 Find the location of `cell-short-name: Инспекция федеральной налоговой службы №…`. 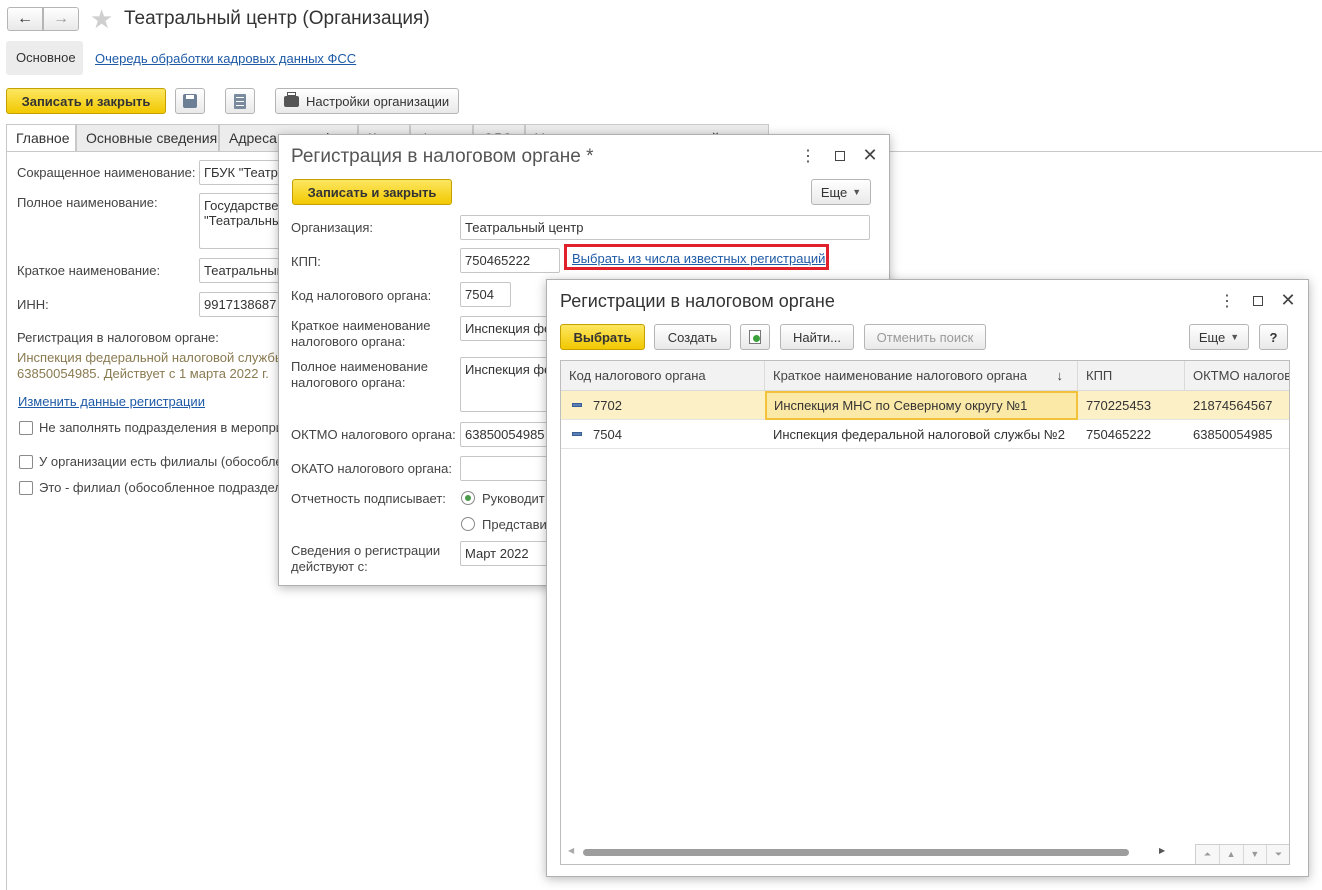

cell-short-name: Инспекция федеральной налоговой службы №… is located at coordinates (919, 434).